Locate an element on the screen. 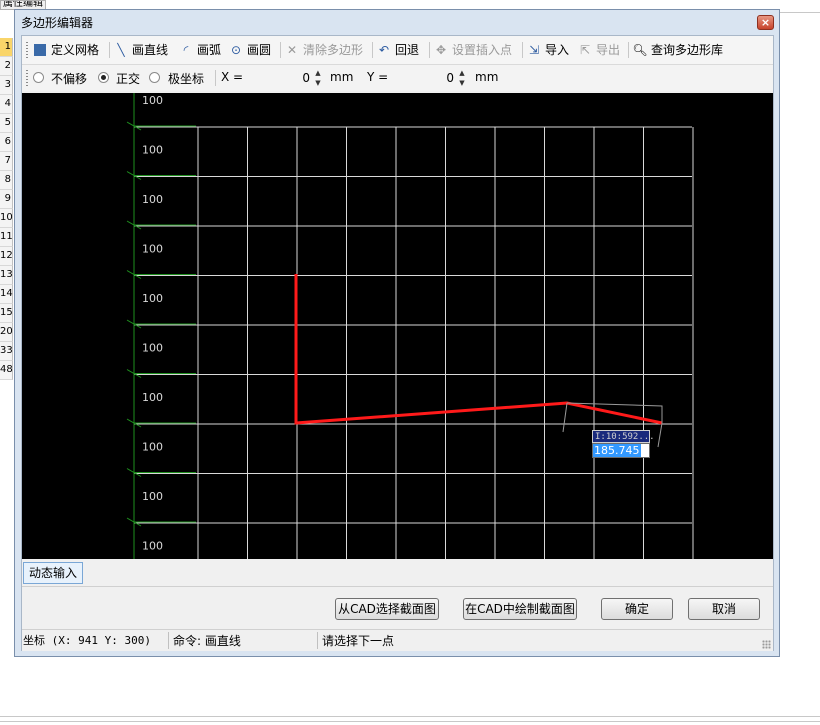 This screenshot has height=725, width=820. radio-polar is located at coordinates (154, 77).